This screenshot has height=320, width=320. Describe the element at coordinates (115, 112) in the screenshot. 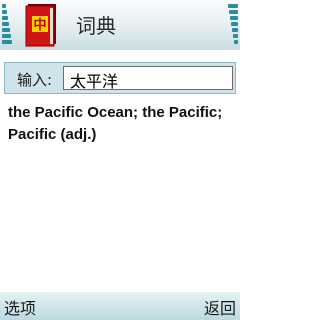

I see `result-line: the Pacific Ocean; the Pacific;` at that location.